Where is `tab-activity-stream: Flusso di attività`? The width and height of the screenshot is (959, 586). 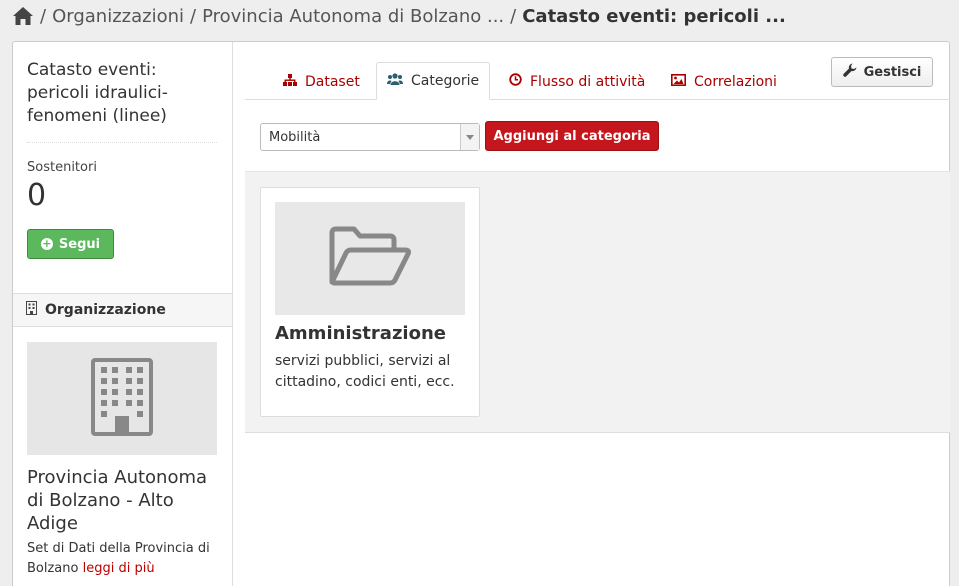
tab-activity-stream: Flusso di attività is located at coordinates (577, 81).